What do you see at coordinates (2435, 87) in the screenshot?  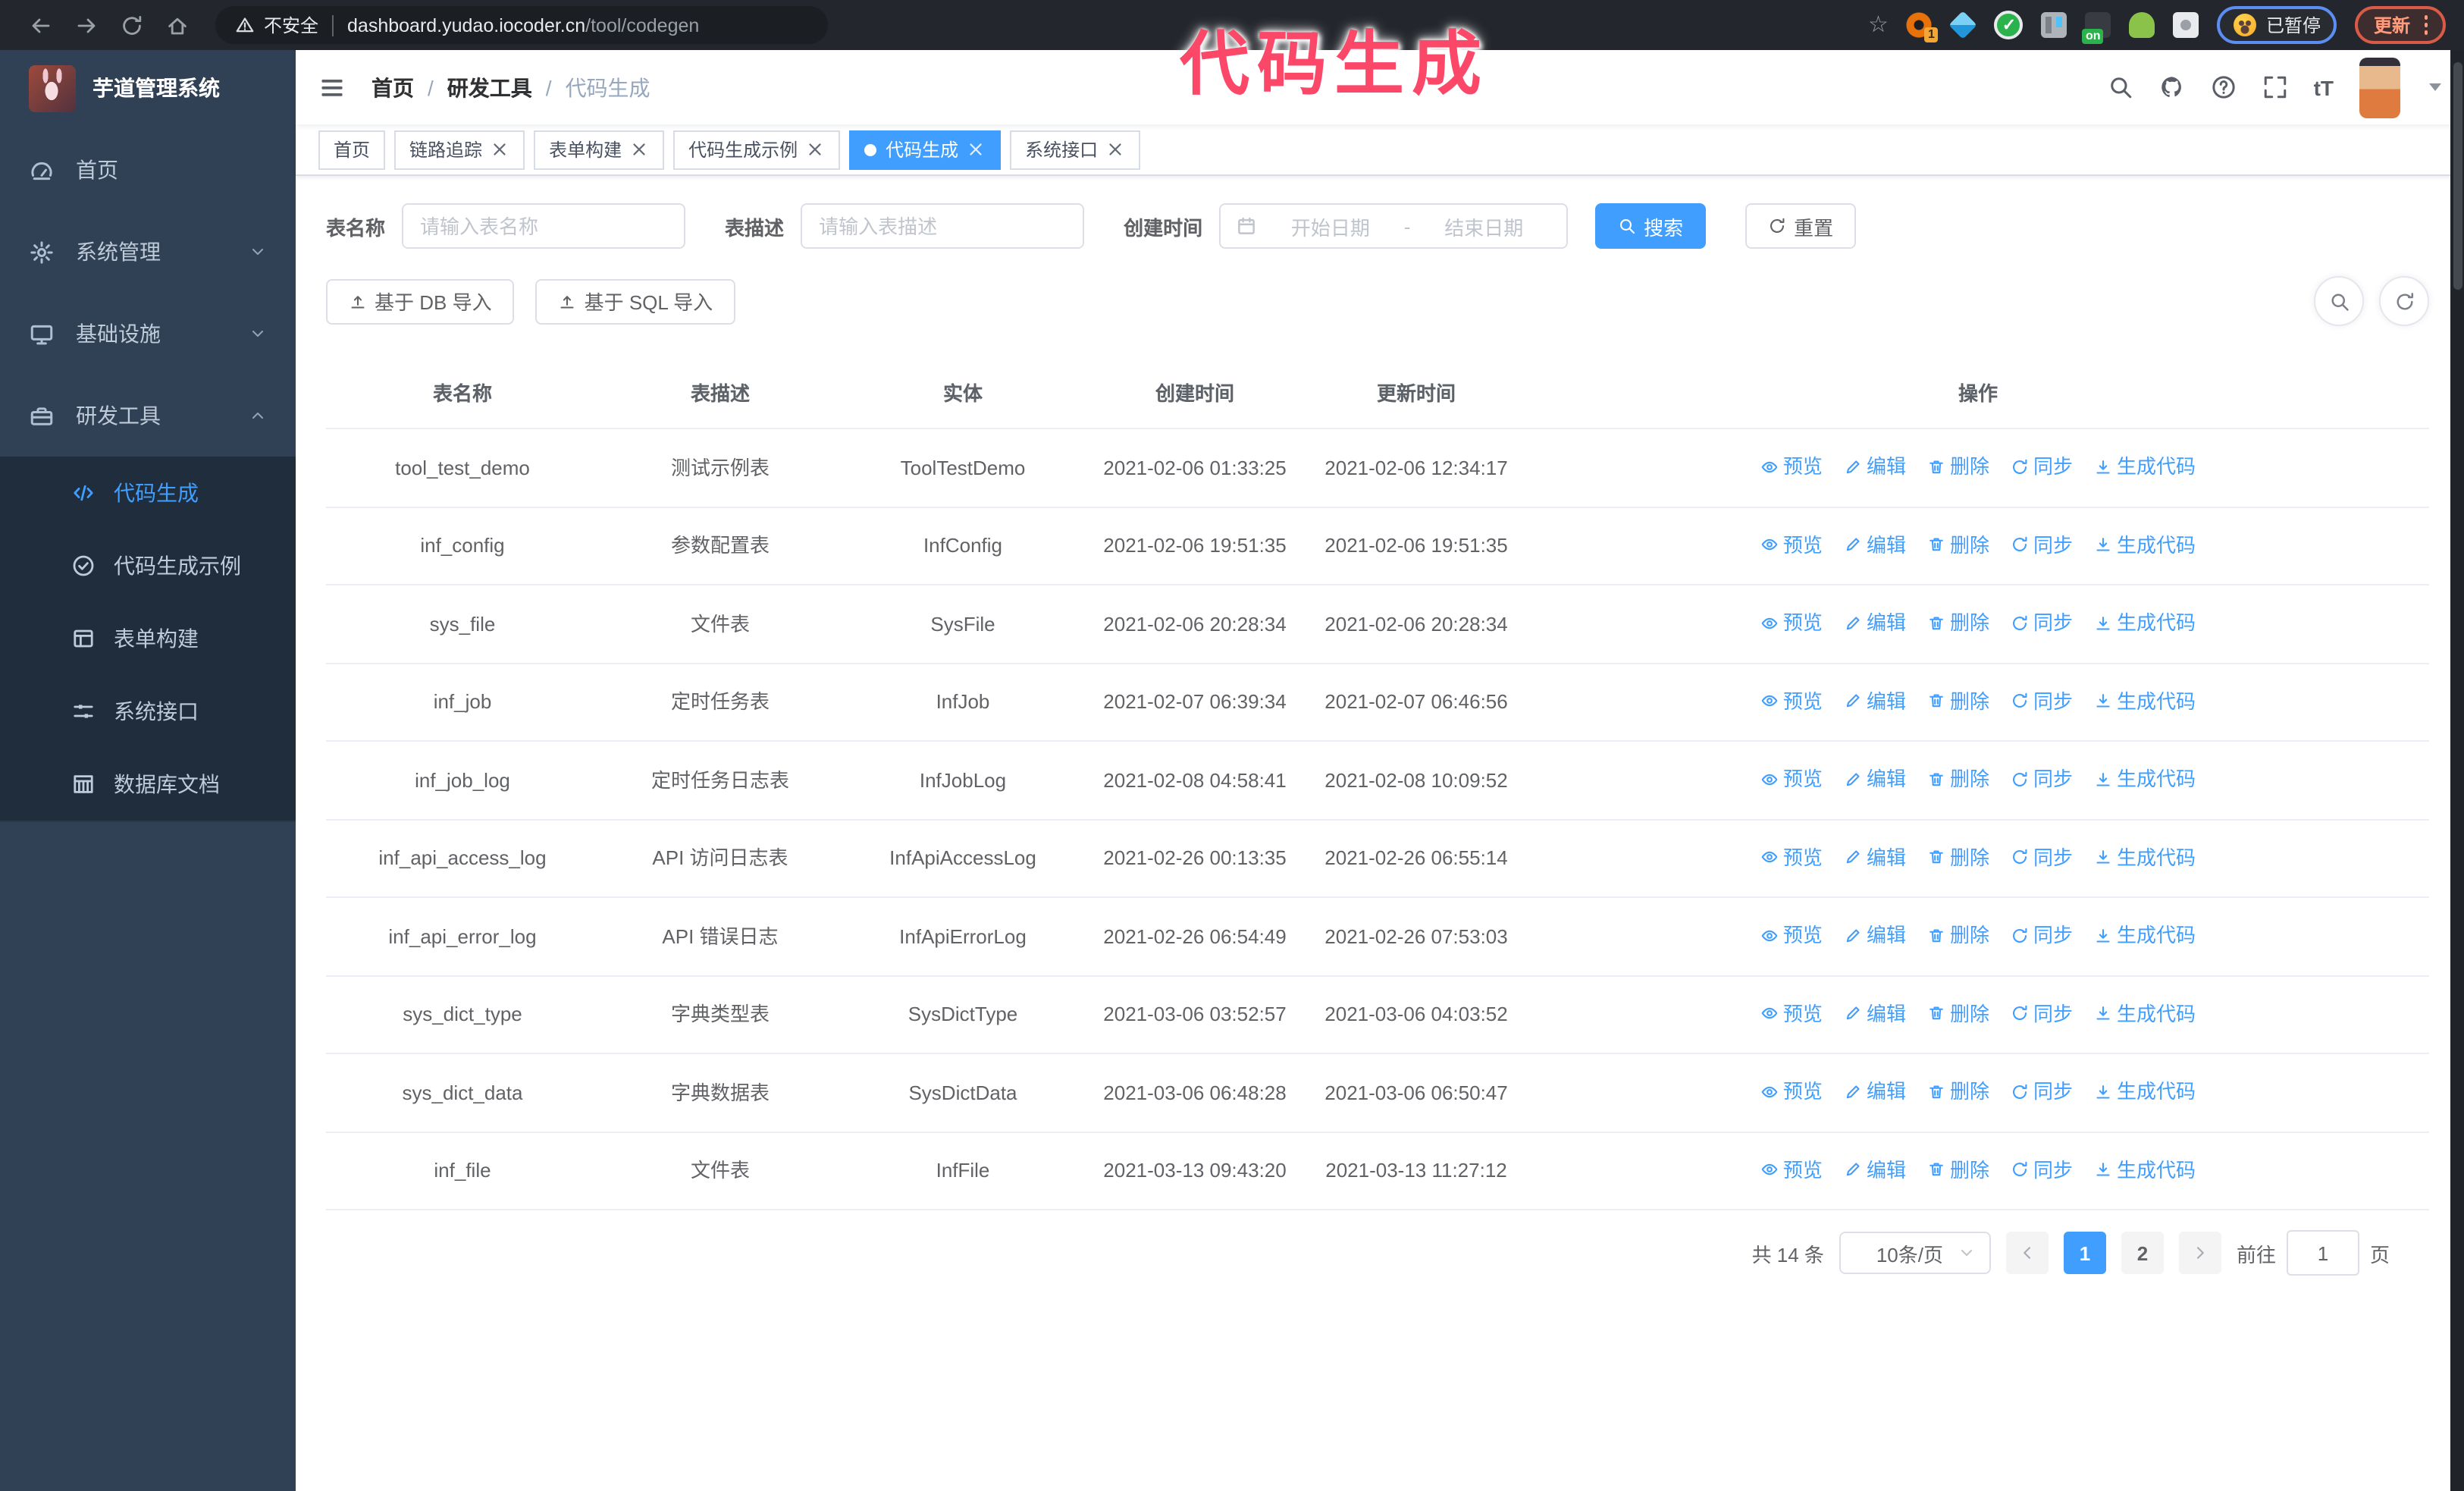 I see `avatar-caret-down-icon` at bounding box center [2435, 87].